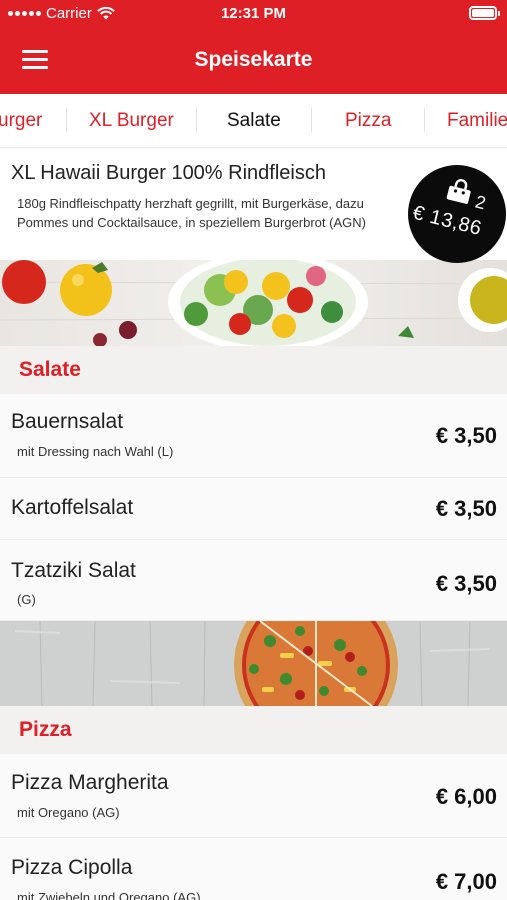 Image resolution: width=507 pixels, height=900 pixels. Describe the element at coordinates (72, 507) in the screenshot. I see `menu-item-name: Kartoffelsalat` at that location.